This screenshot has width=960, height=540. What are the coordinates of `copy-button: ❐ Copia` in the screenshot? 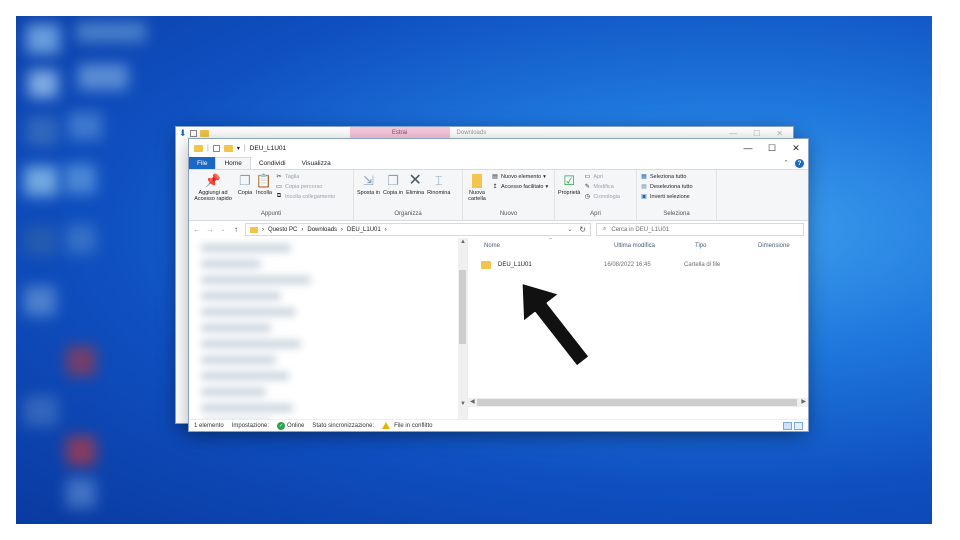 It's located at (245, 184).